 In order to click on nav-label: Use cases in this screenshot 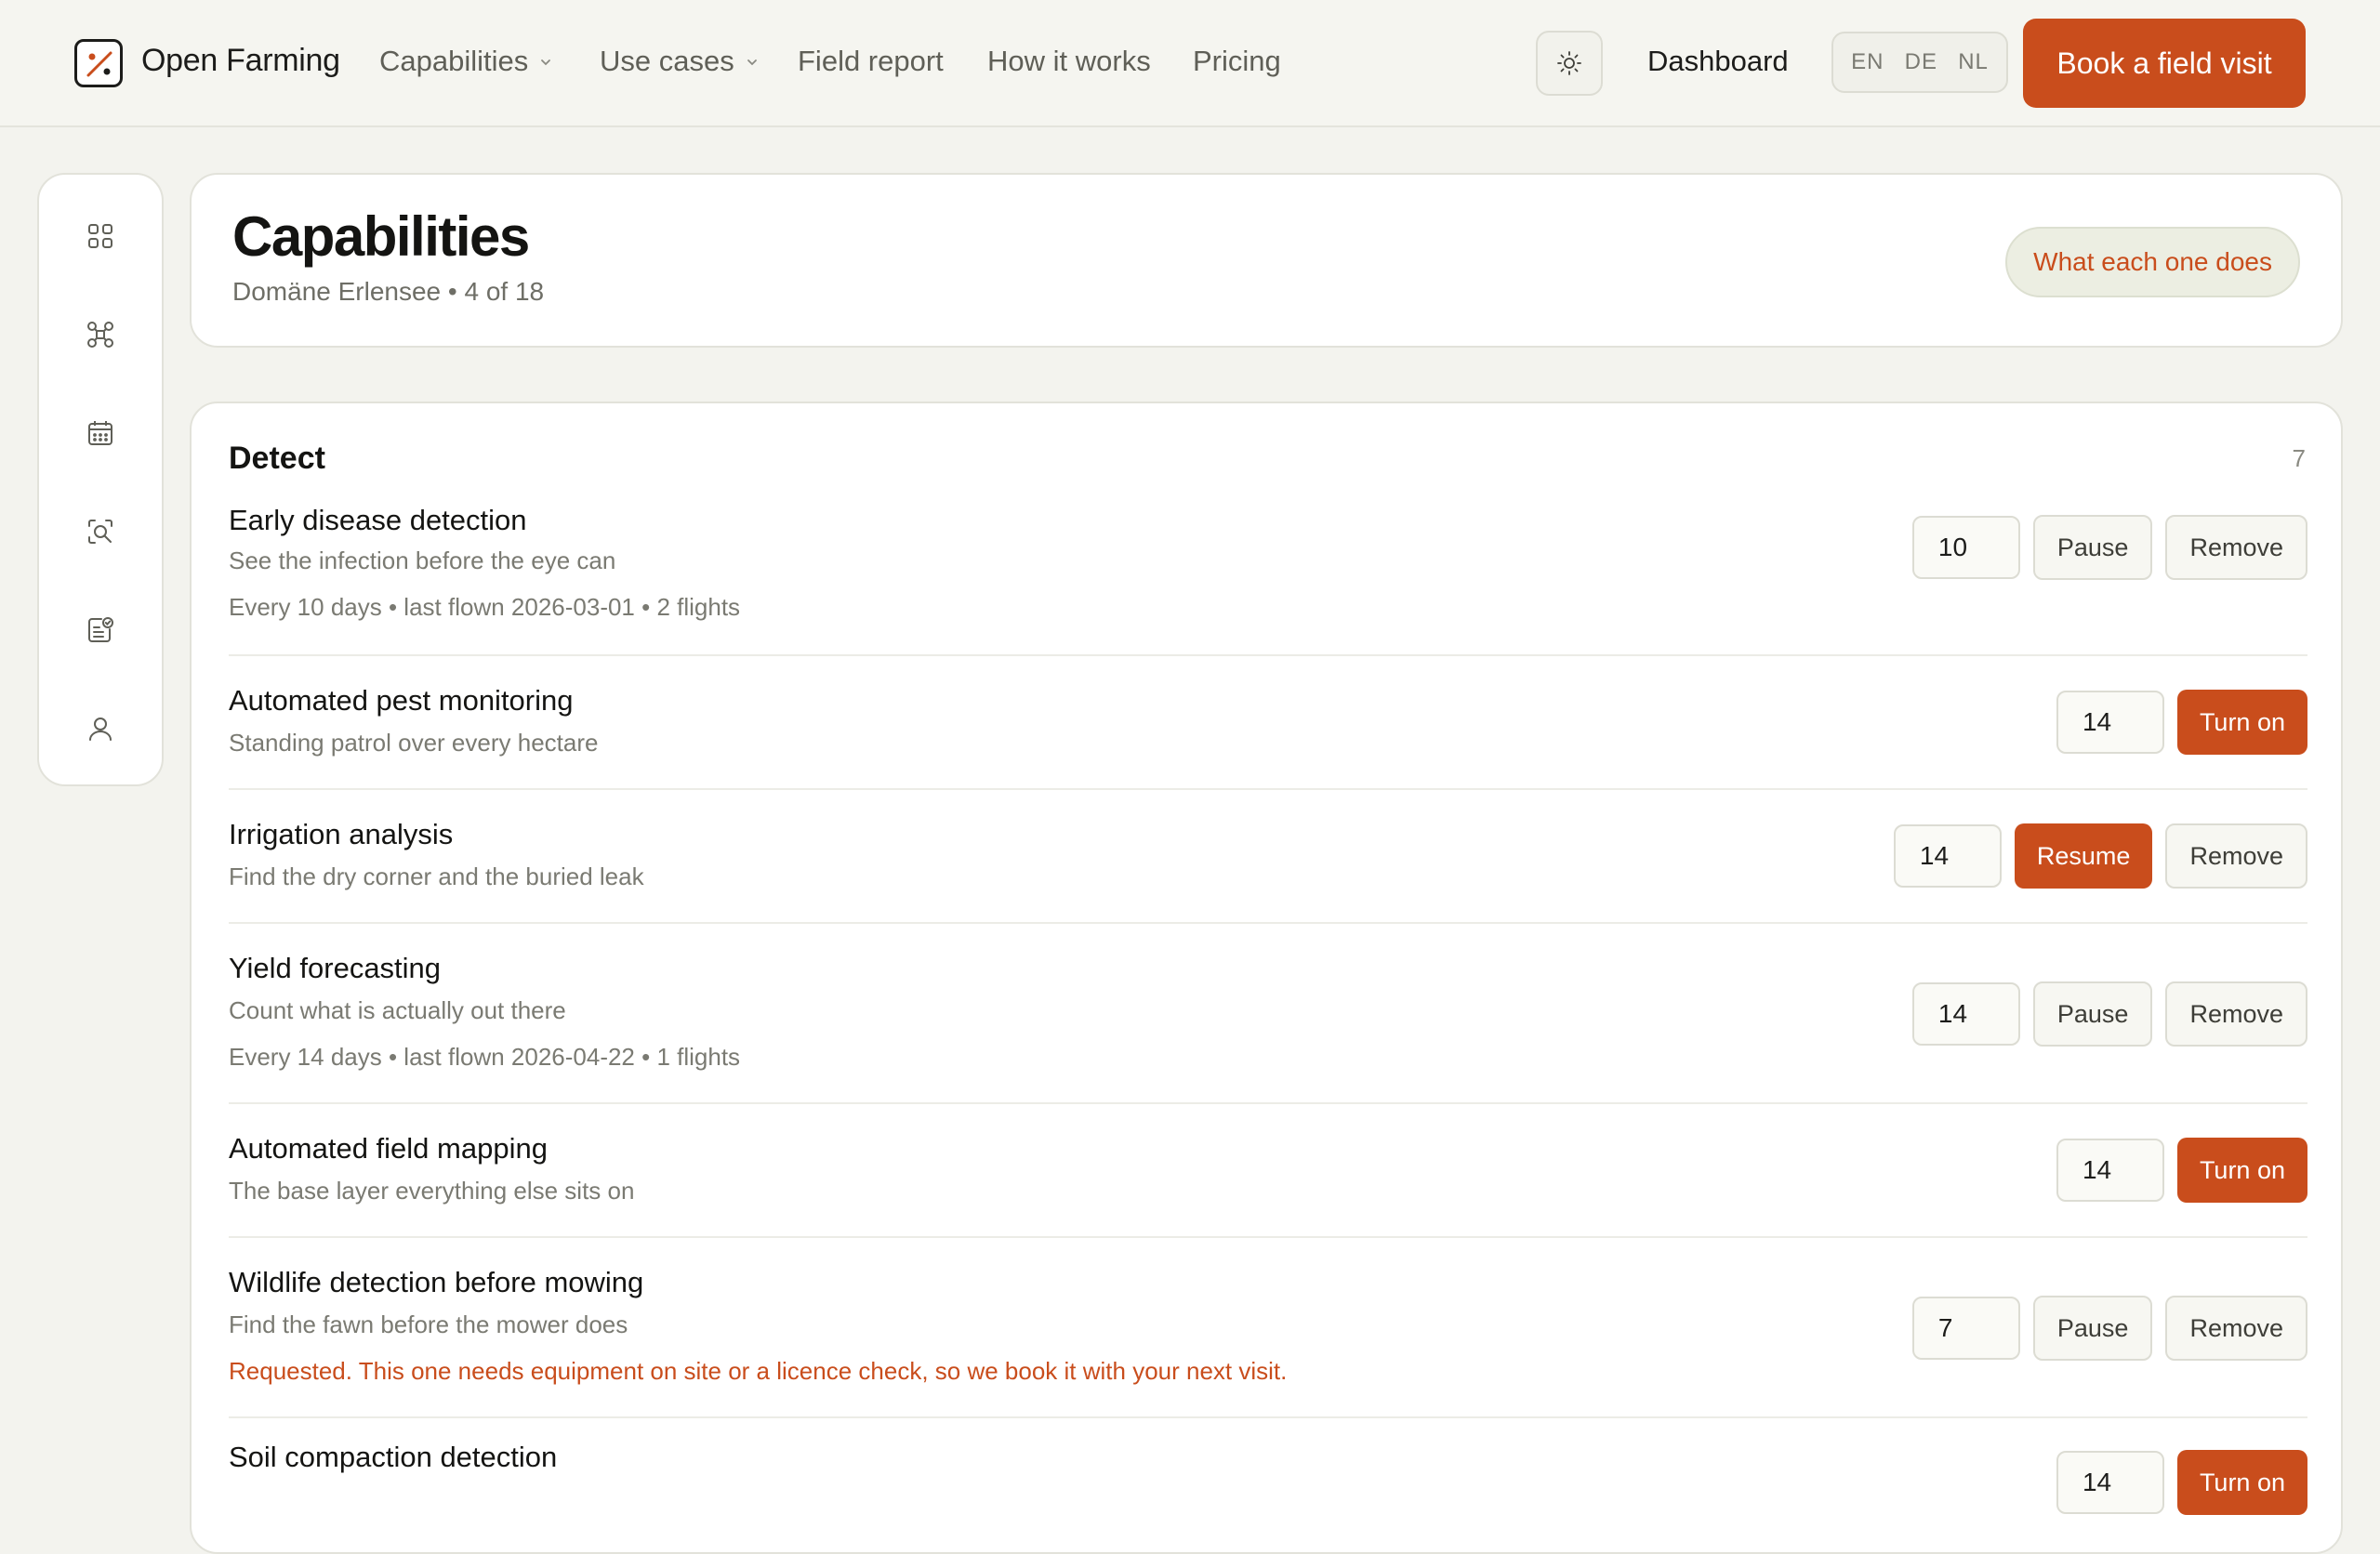, I will do `click(667, 61)`.